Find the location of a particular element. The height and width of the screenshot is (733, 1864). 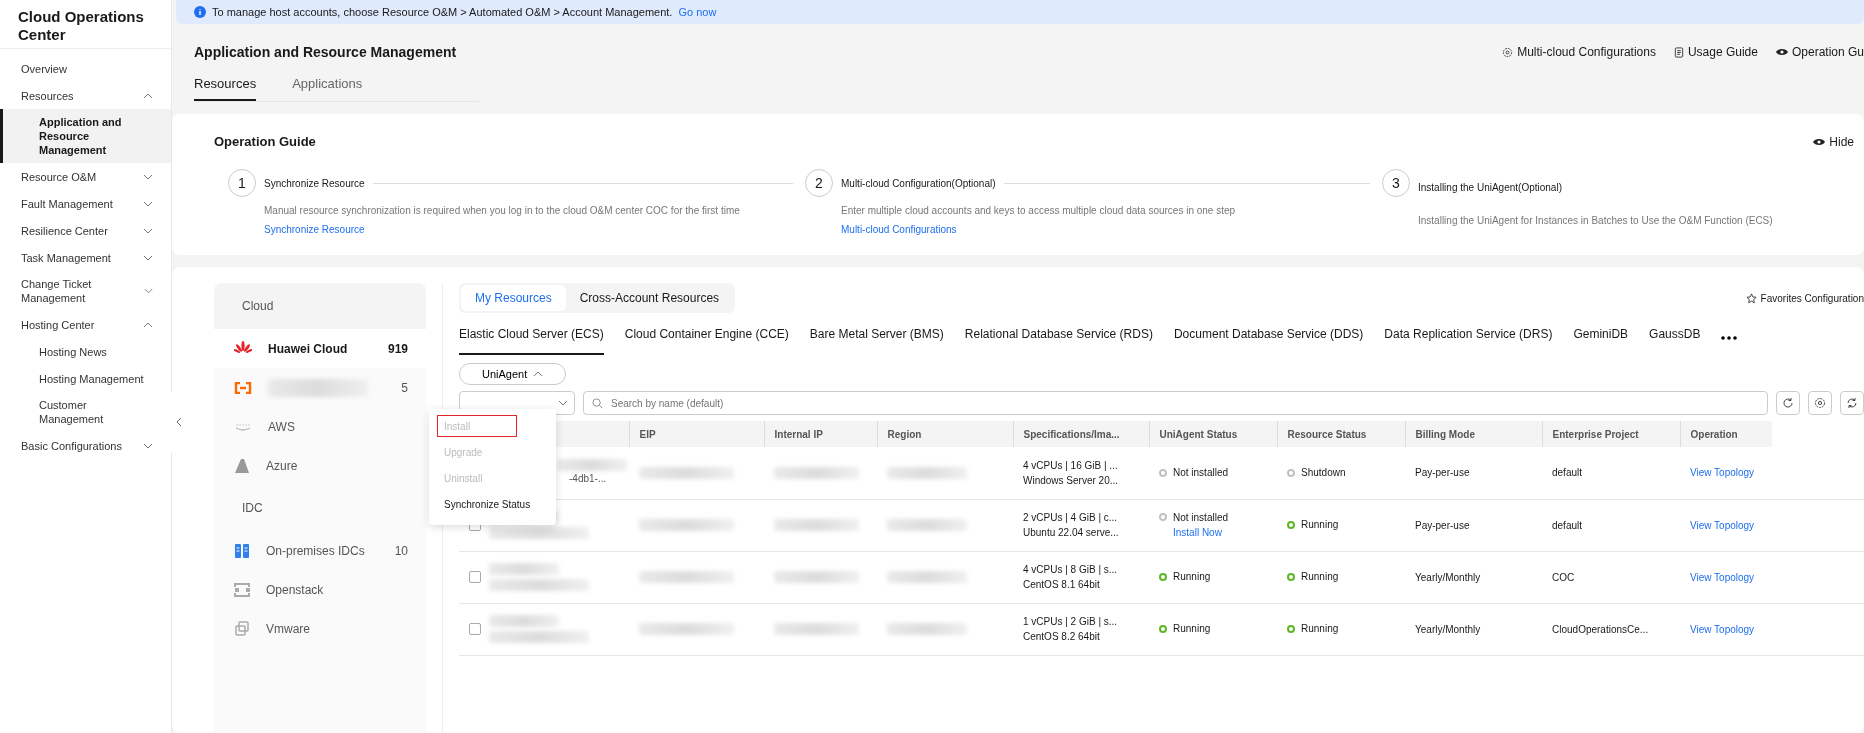

favorites-link: Favorites Configuration is located at coordinates (1804, 298).